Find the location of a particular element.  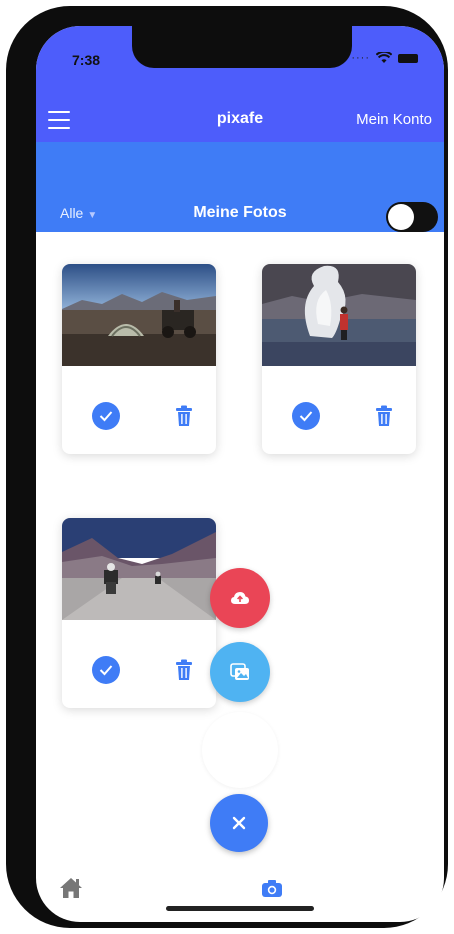

home-indicator is located at coordinates (240, 908).